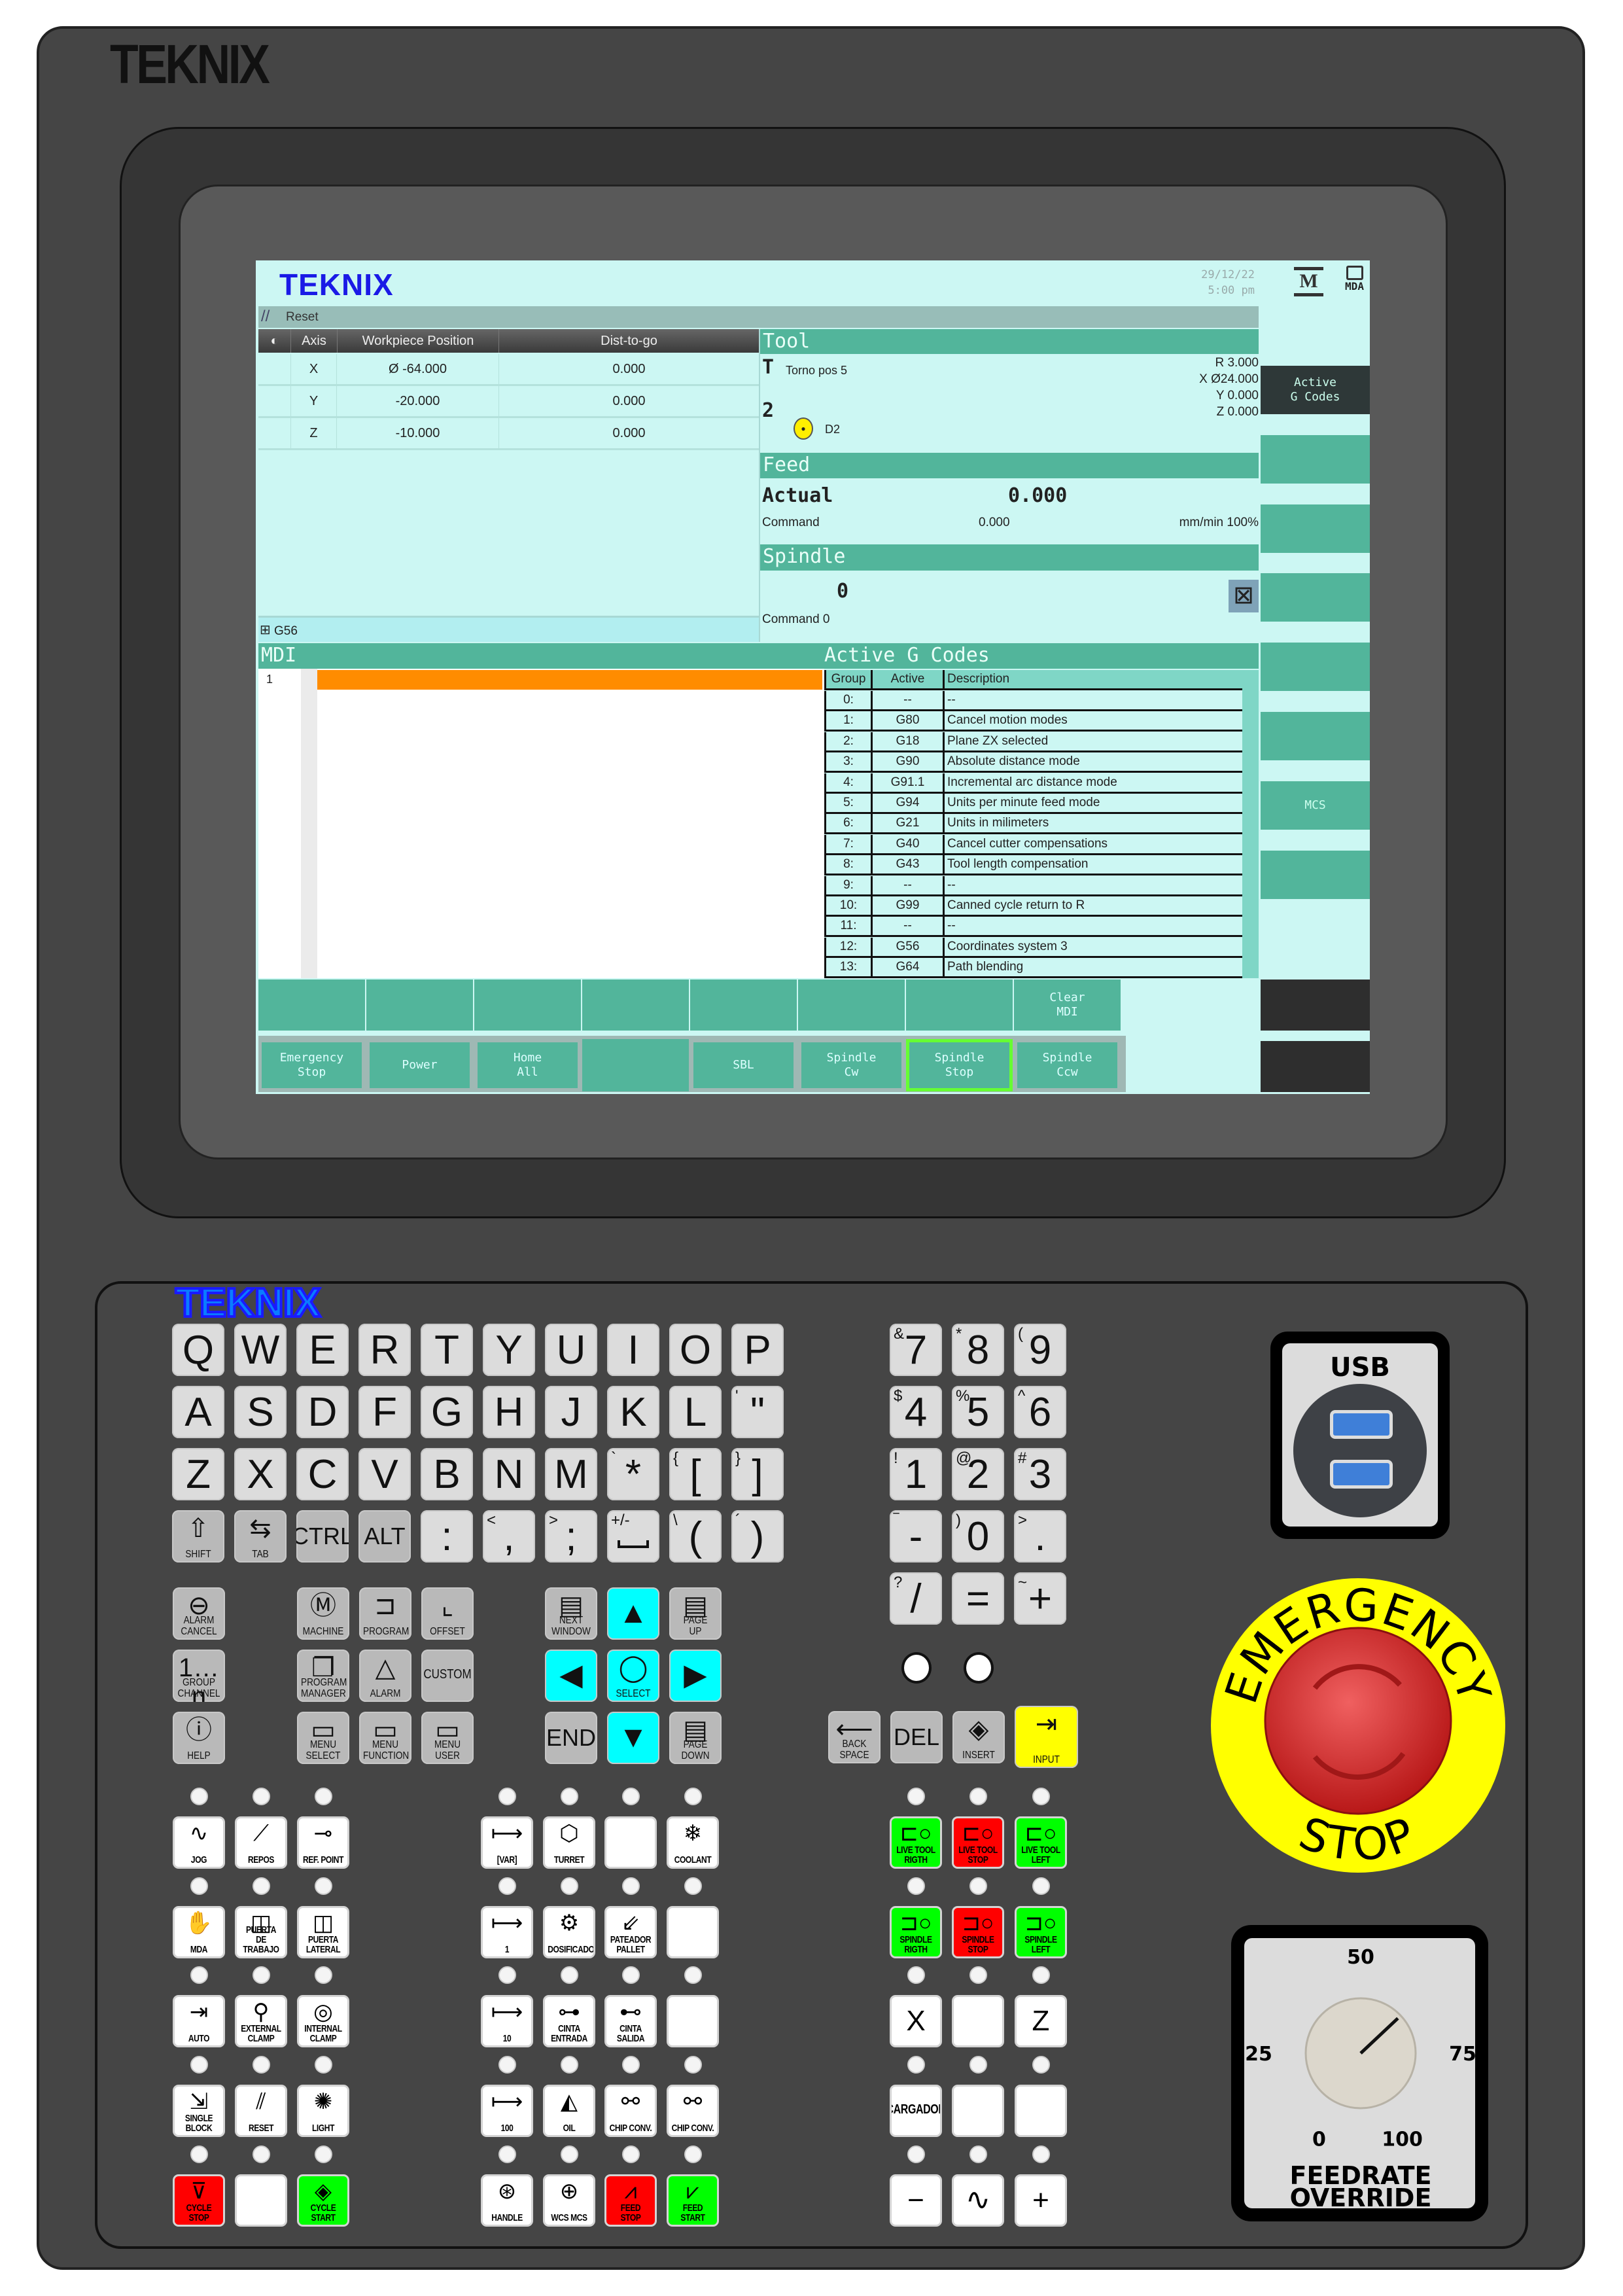  I want to click on key-menu-function: ▭ MENU FUNCTION, so click(385, 1738).